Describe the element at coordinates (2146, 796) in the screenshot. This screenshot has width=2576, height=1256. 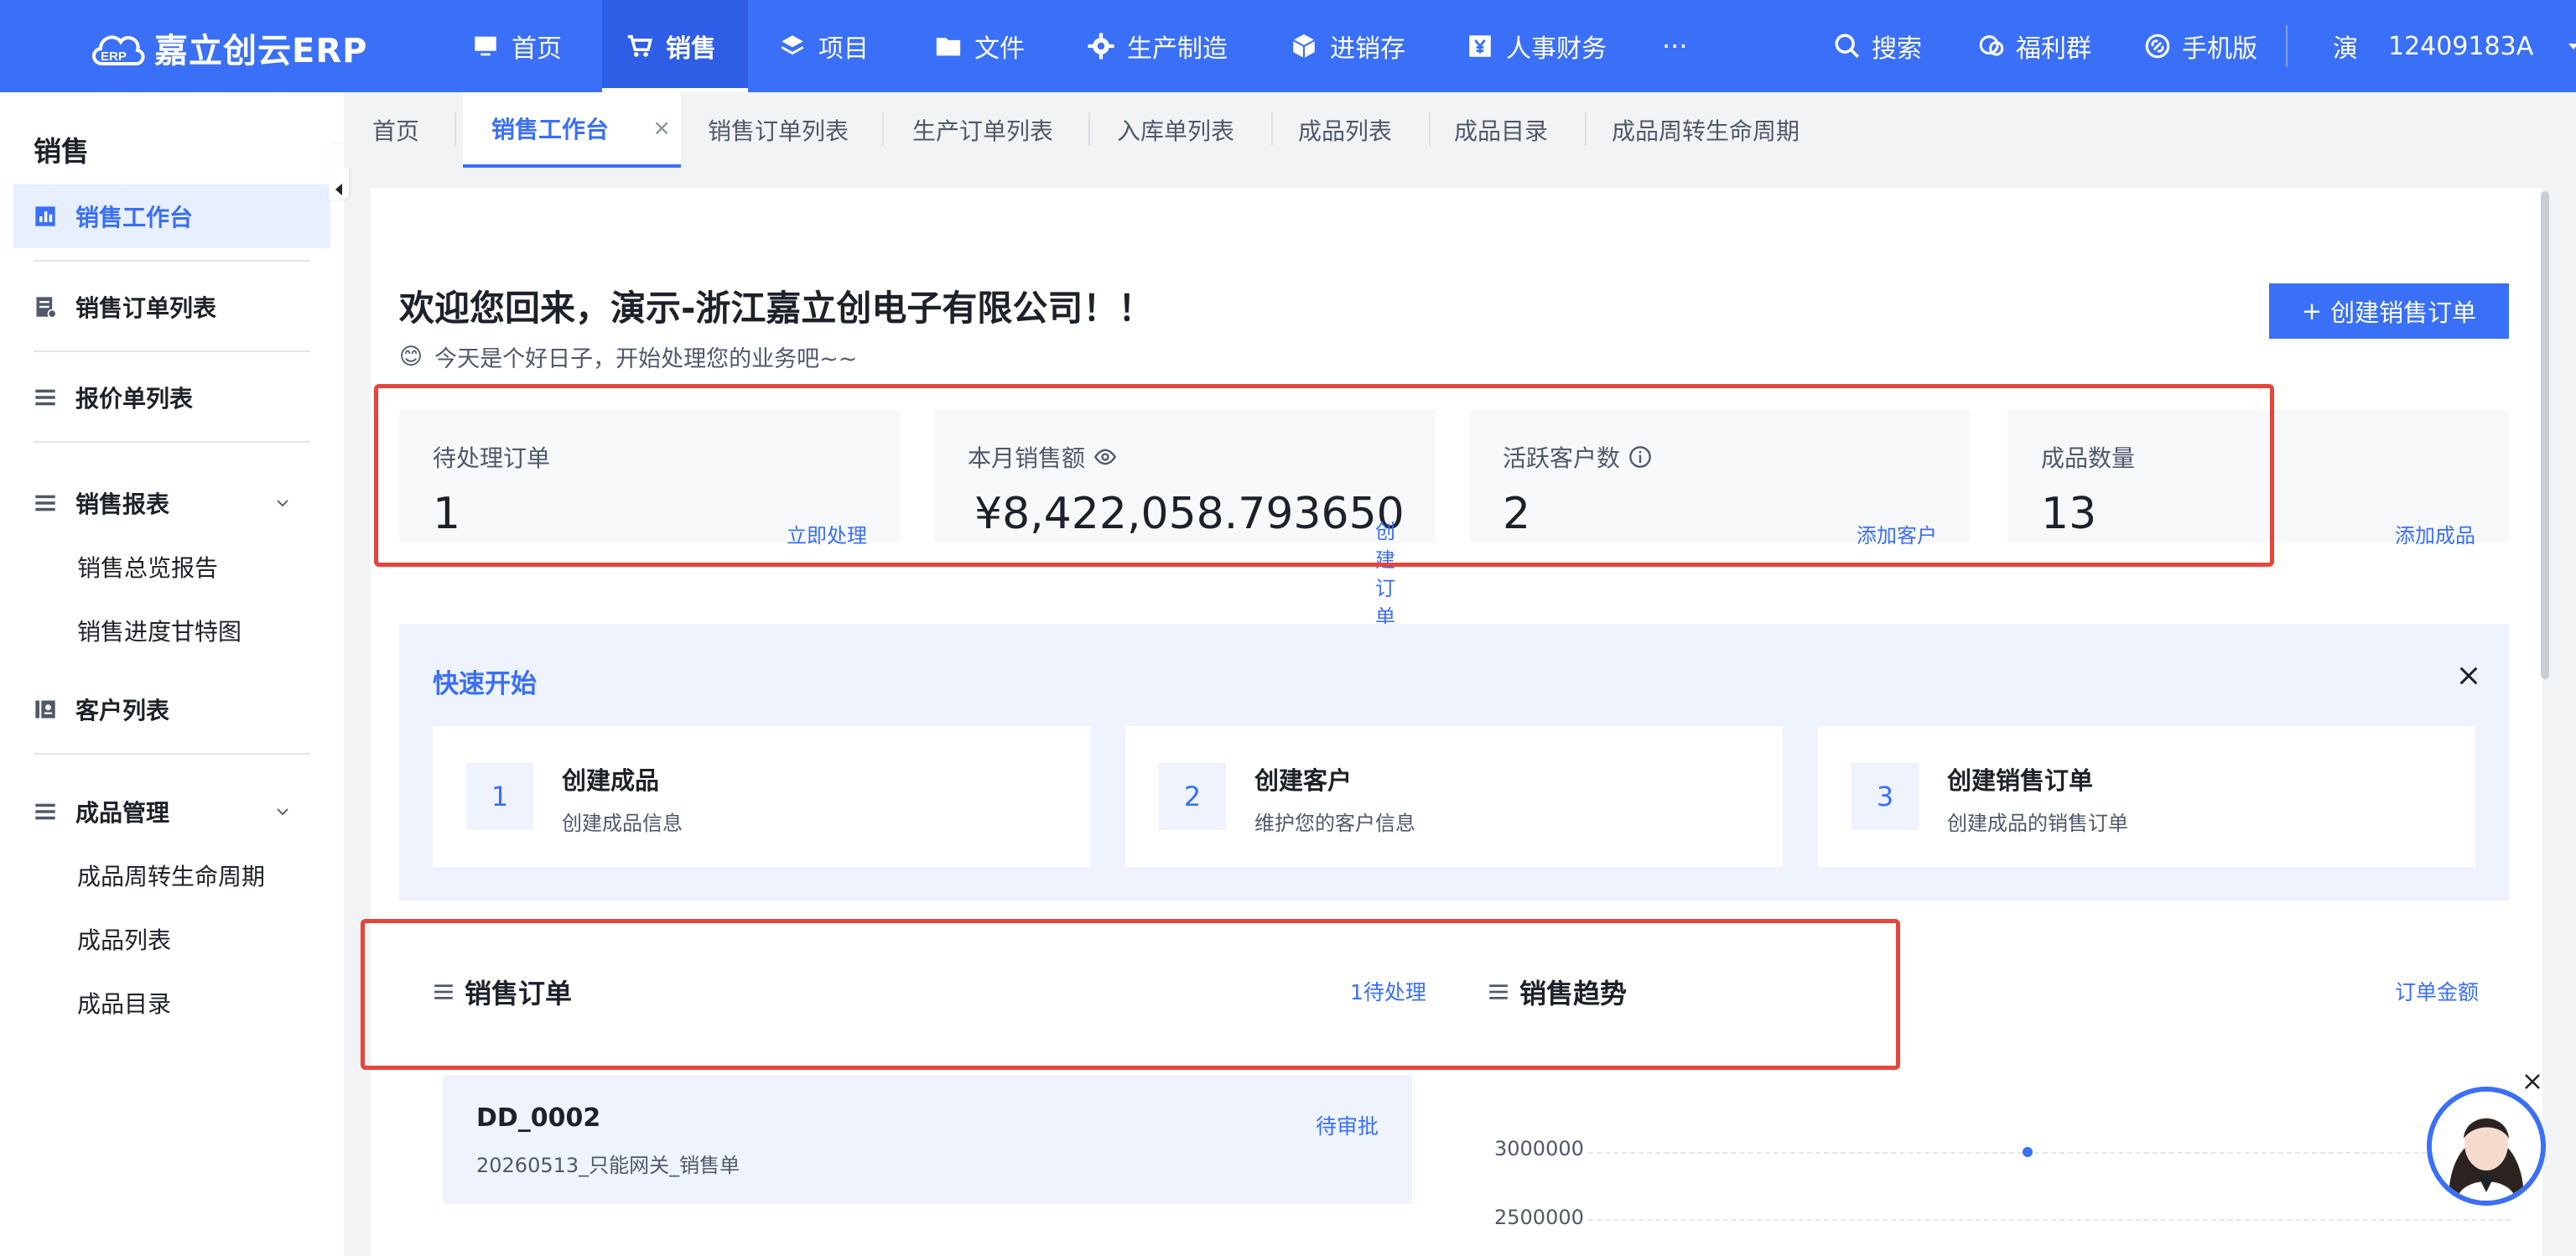
I see `quick-card-create-sales-order: 3 创建销售订单 创建成品的销售订单` at that location.